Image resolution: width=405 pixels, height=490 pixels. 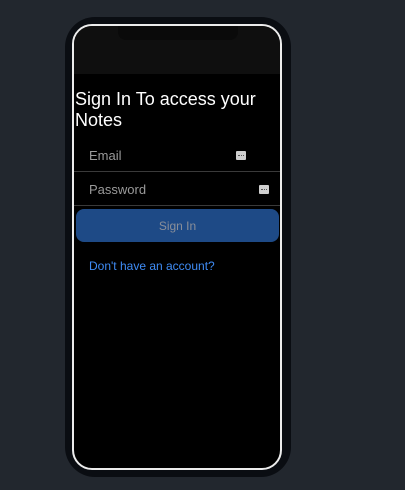 What do you see at coordinates (177, 225) in the screenshot?
I see `sign-in-button: Sign In` at bounding box center [177, 225].